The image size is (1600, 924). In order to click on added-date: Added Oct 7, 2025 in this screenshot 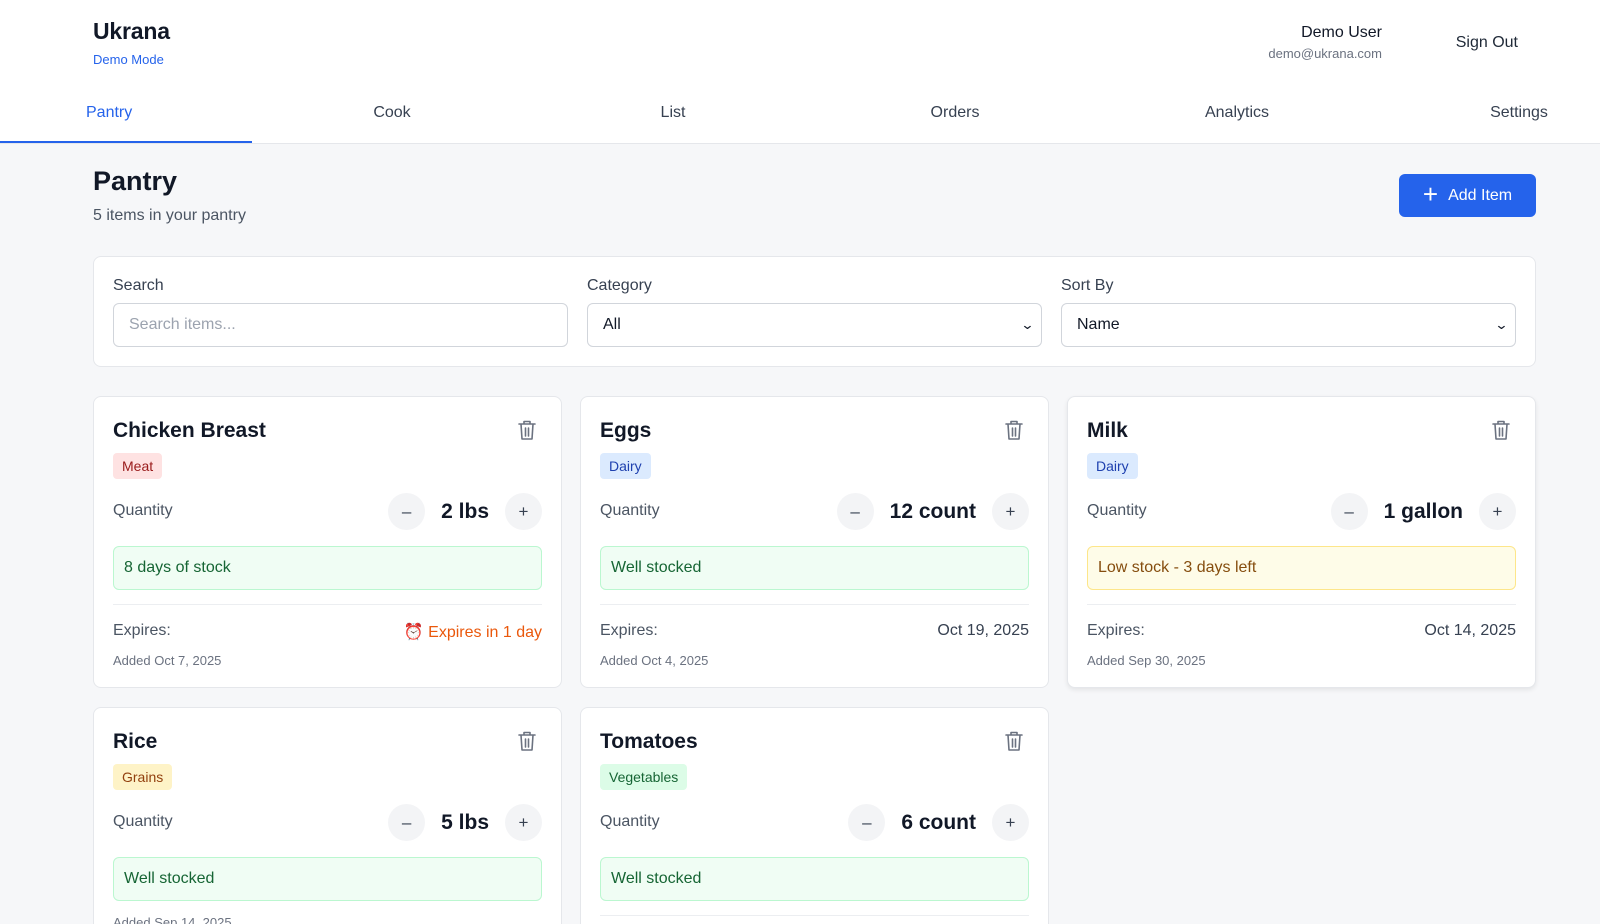, I will do `click(167, 660)`.